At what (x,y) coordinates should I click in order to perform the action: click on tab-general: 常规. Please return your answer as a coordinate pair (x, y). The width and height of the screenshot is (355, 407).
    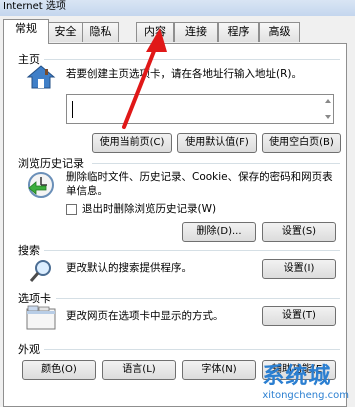
    Looking at the image, I should click on (26, 31).